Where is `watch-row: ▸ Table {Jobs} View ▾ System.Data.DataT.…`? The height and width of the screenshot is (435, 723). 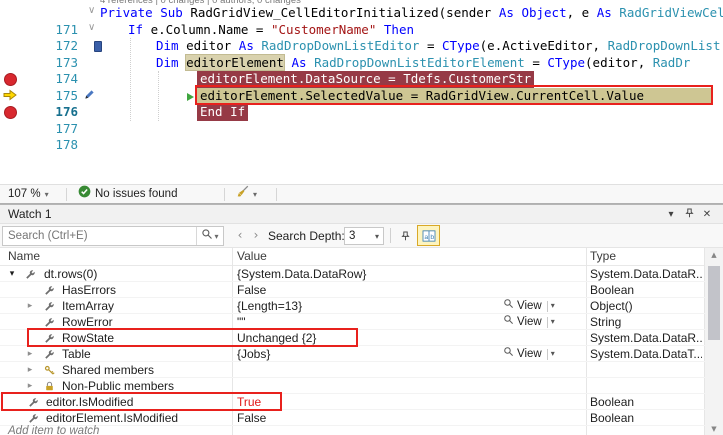
watch-row: ▸ Table {Jobs} View ▾ System.Data.DataT.… is located at coordinates (352, 354).